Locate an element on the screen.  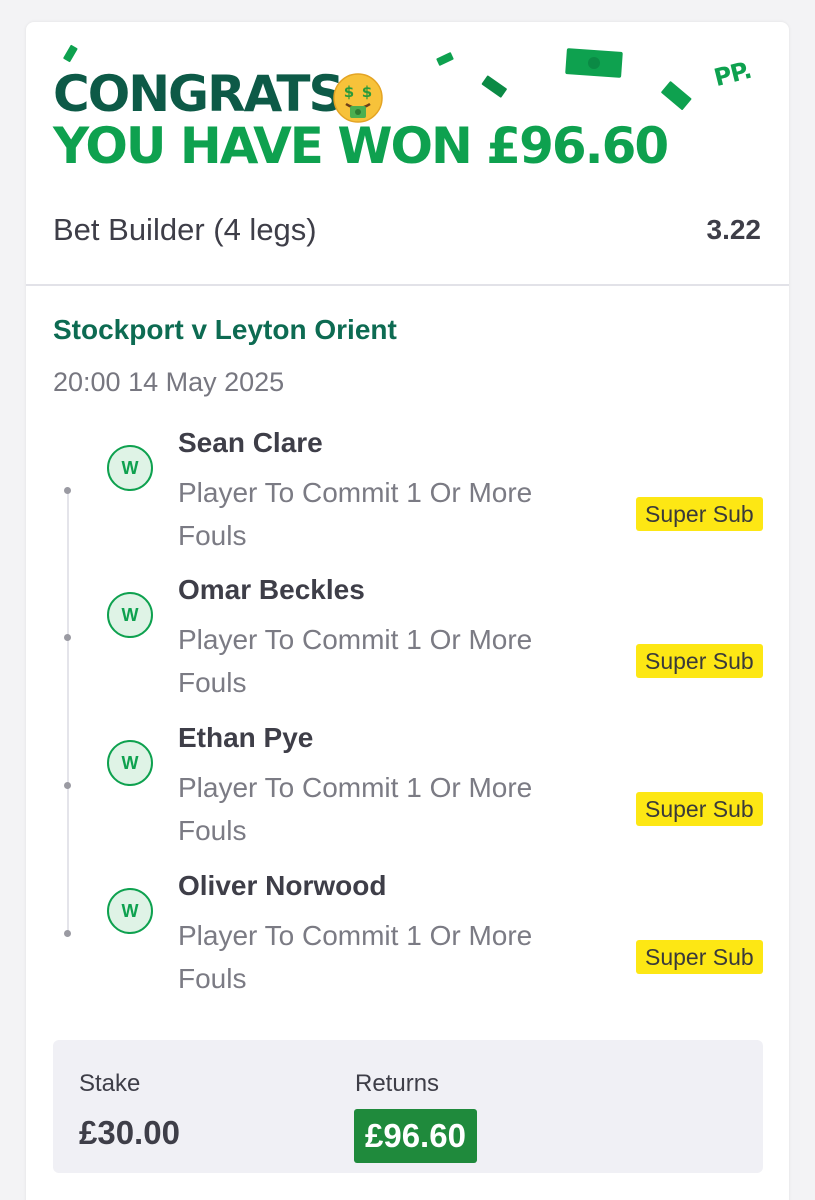
win-prefix: YOU HAVE WON is located at coordinates (263, 146).